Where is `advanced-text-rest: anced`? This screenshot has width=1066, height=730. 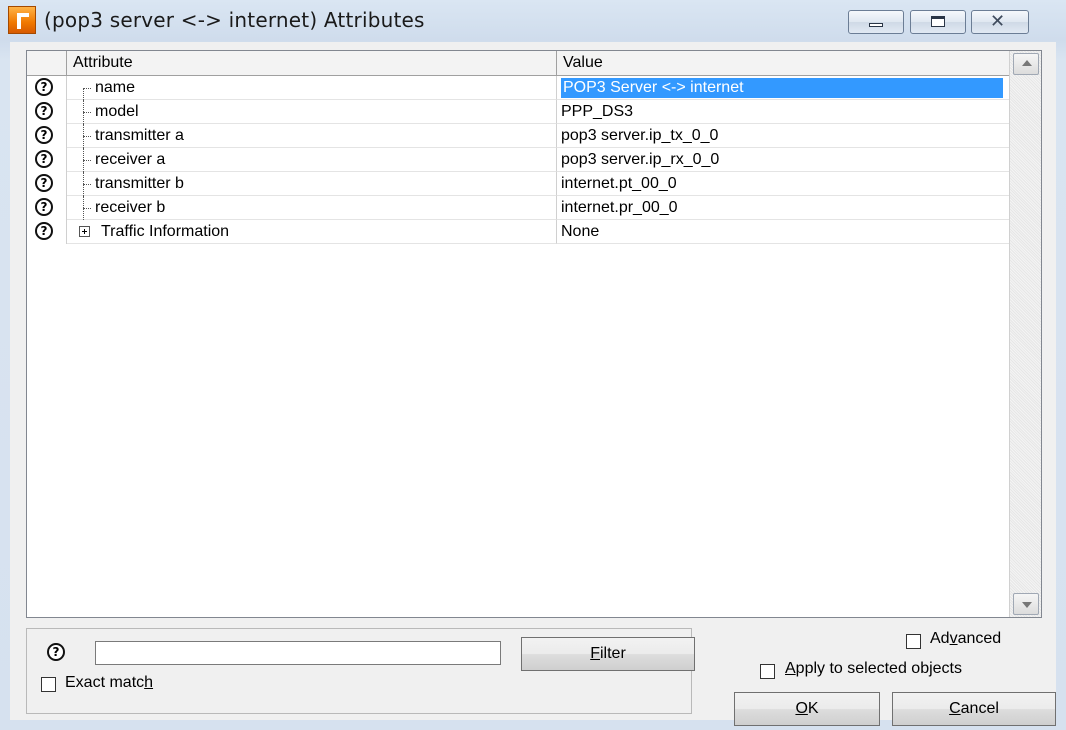
advanced-text-rest: anced is located at coordinates (979, 638).